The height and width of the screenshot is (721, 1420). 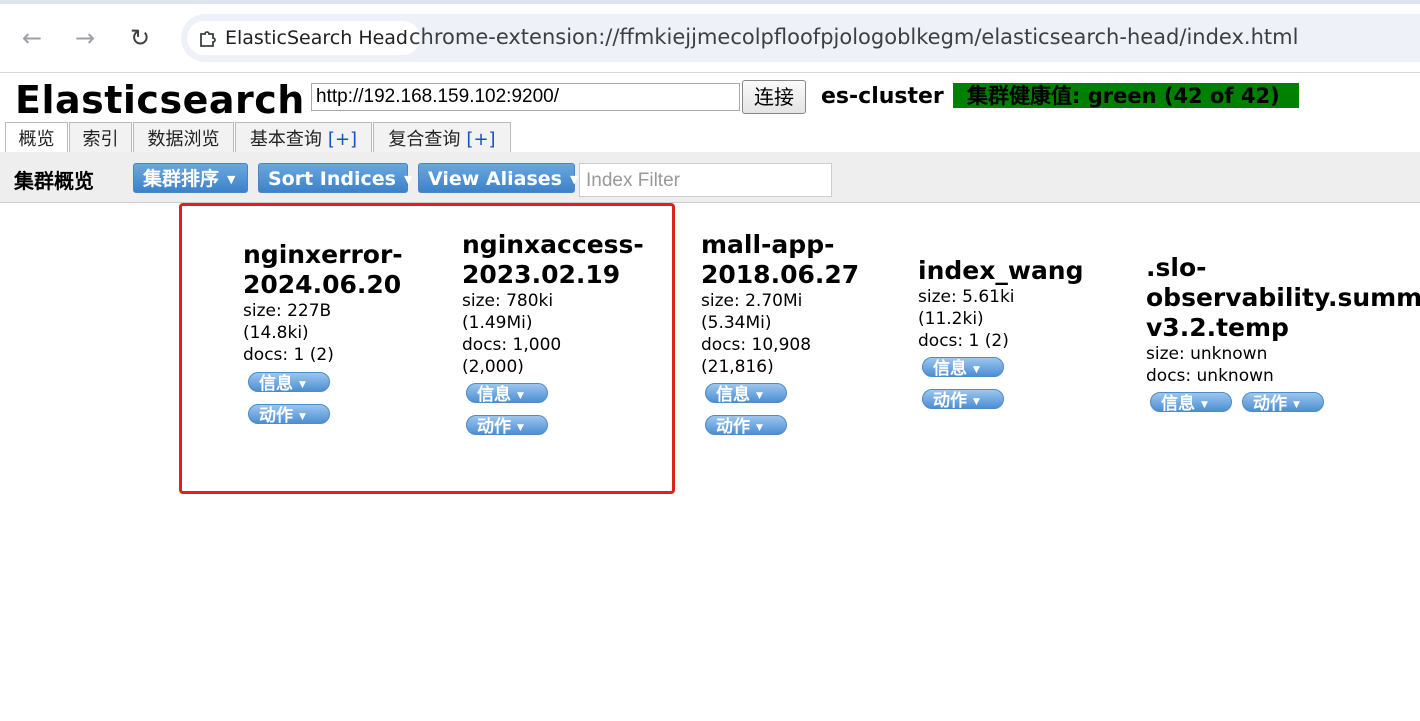 I want to click on tab-label: 索引, so click(x=100, y=139).